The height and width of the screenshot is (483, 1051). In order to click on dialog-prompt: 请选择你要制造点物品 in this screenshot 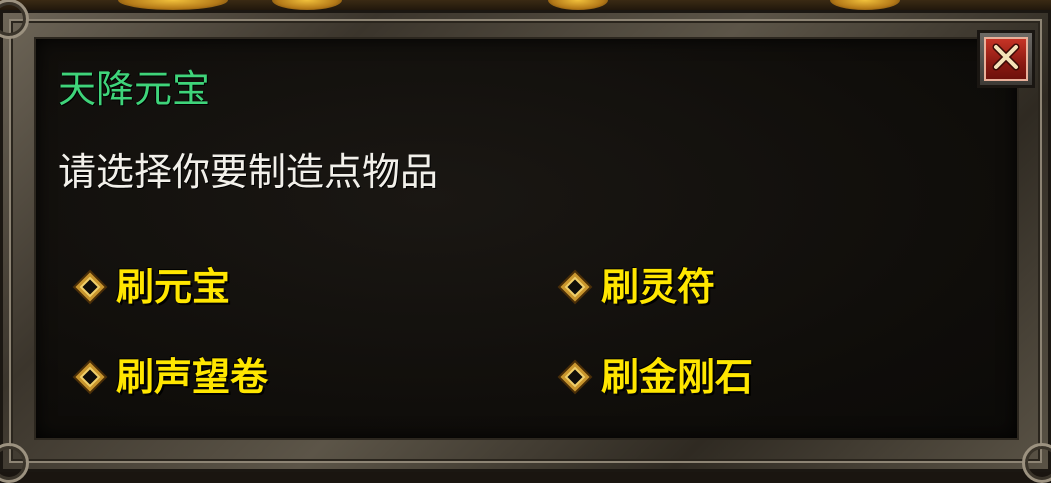, I will do `click(248, 172)`.